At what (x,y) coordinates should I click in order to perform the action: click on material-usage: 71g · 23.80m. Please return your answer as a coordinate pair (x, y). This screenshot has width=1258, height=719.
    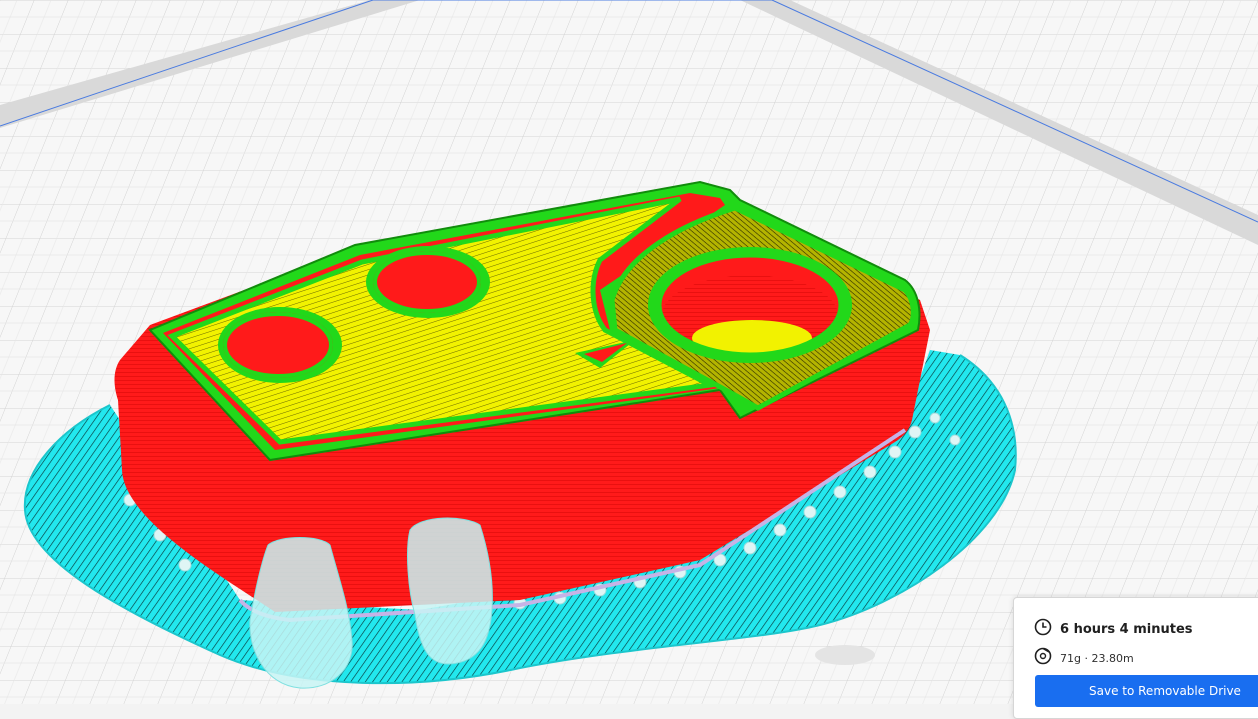
    Looking at the image, I should click on (1097, 658).